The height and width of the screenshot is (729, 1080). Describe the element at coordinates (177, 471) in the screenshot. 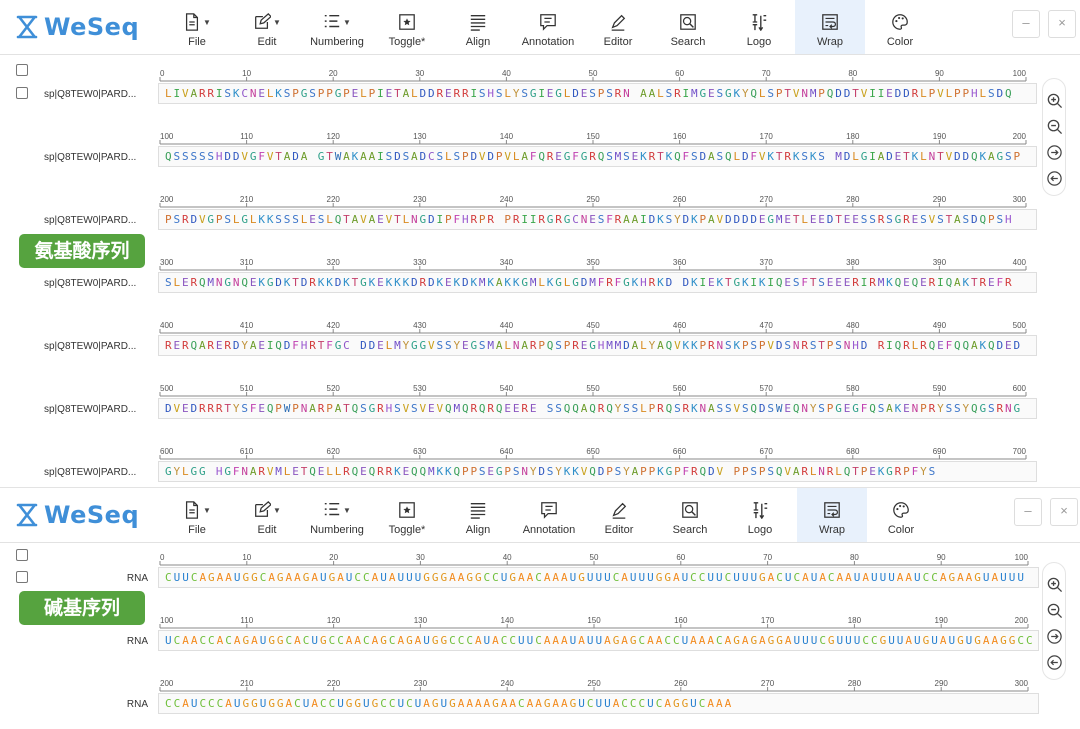

I see `residue: Y` at that location.